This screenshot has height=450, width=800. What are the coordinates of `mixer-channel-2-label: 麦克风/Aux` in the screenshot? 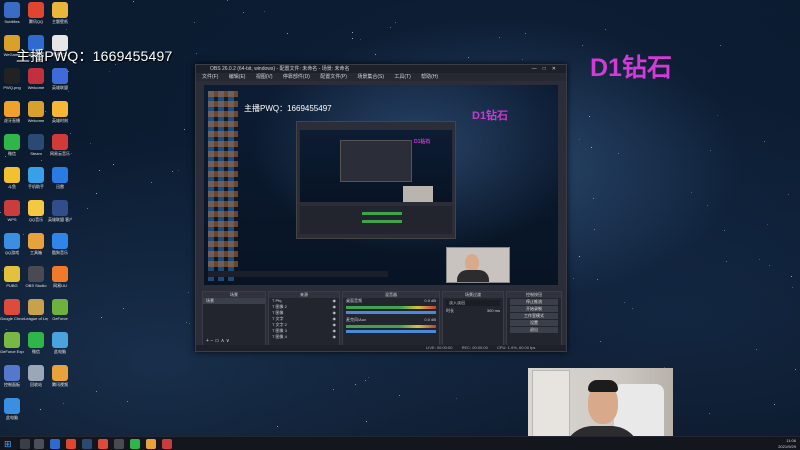 It's located at (356, 319).